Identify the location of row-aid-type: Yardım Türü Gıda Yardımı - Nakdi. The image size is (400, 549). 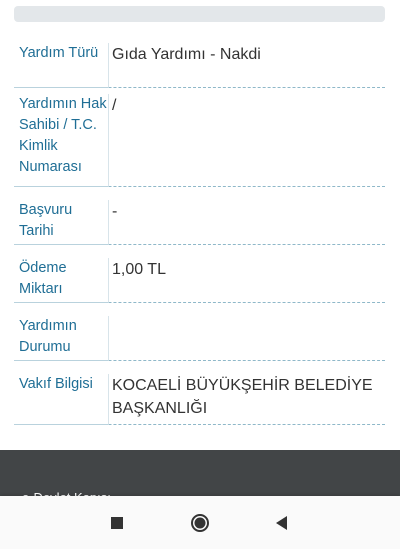
(199, 62).